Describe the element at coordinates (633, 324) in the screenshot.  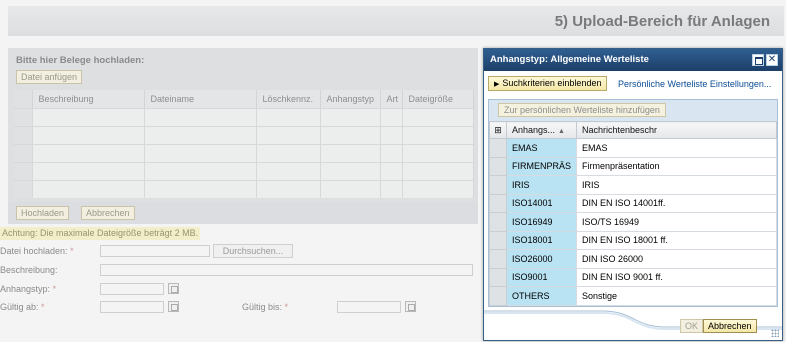
I see `dialog-footer: OK Abbrechen` at that location.